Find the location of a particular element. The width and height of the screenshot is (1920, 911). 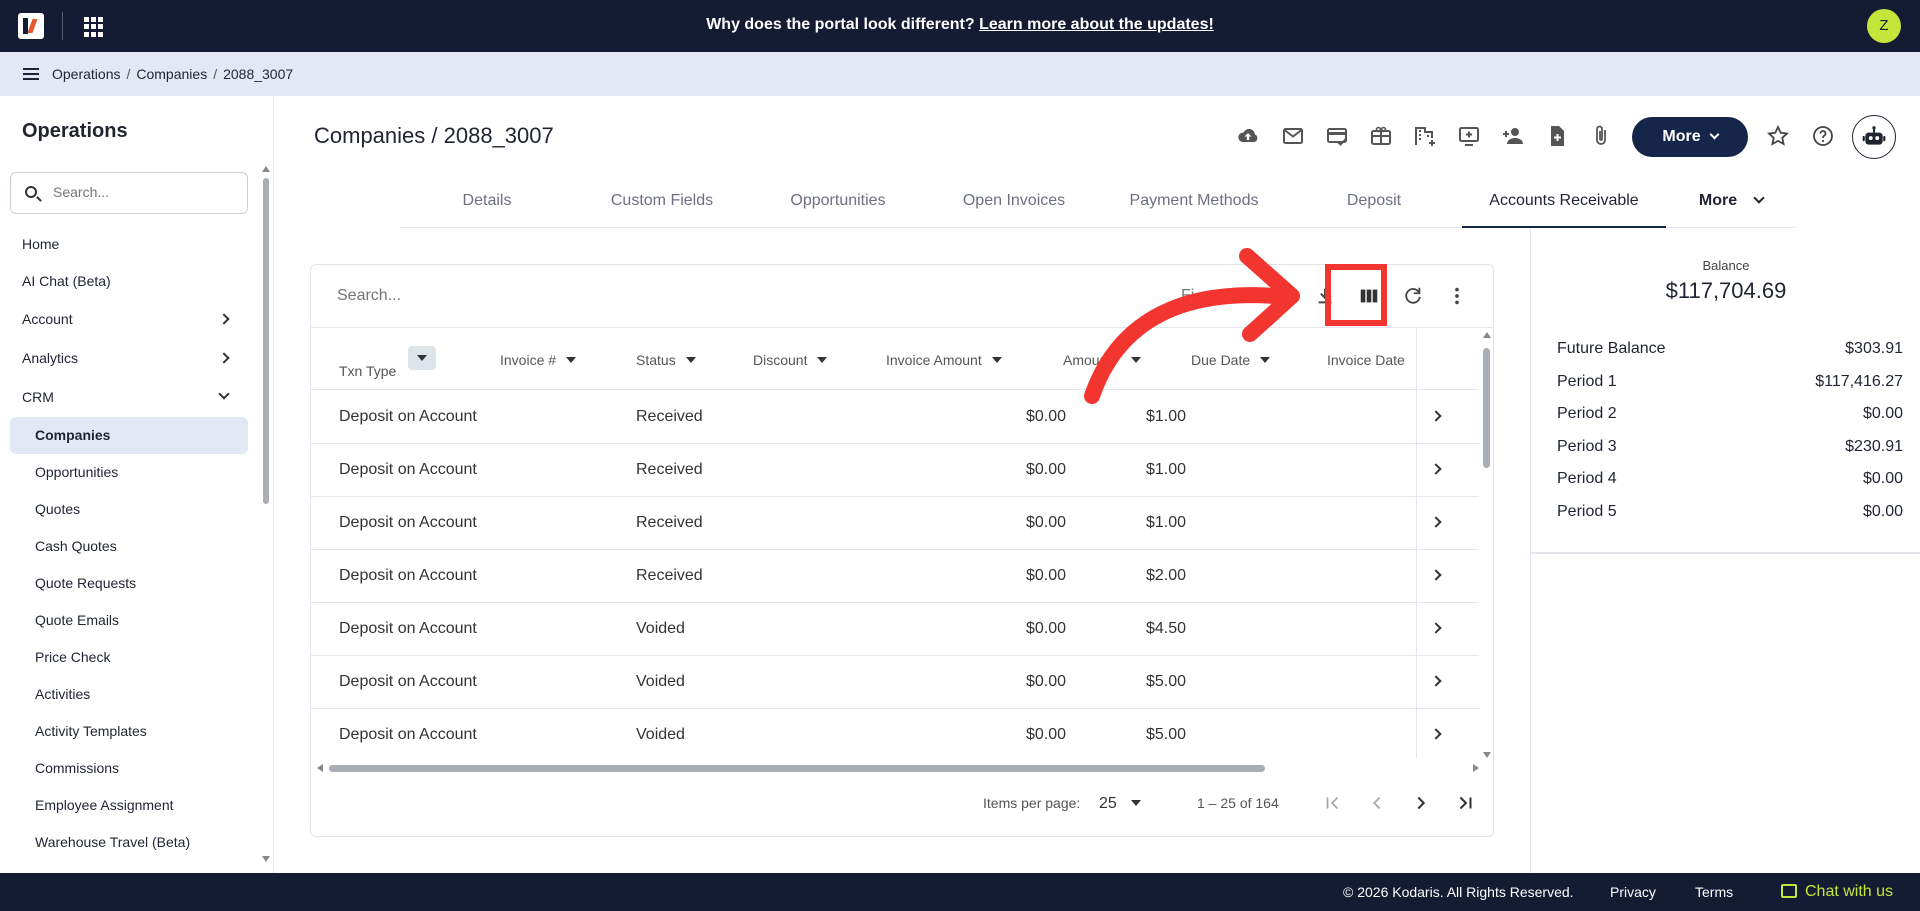

email-icon is located at coordinates (1293, 136).